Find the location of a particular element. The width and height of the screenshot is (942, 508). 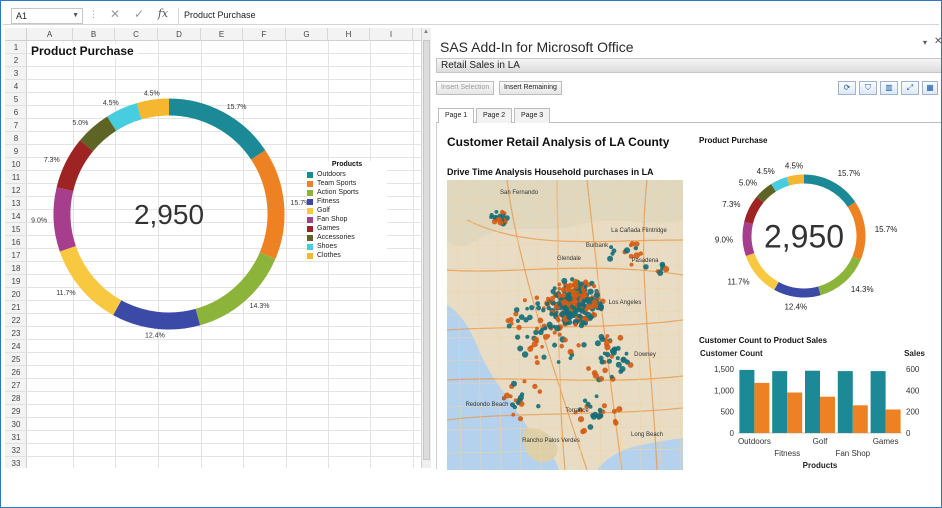

row-header: 19 is located at coordinates (16, 281).